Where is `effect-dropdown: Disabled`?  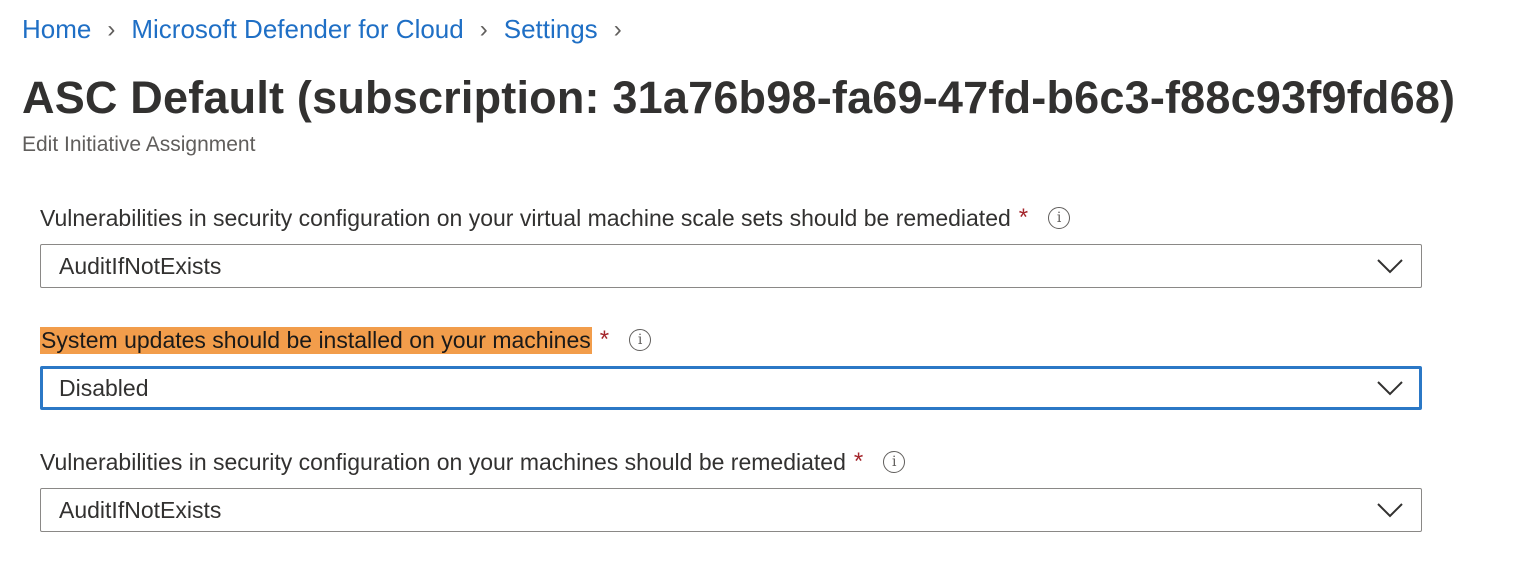 effect-dropdown: Disabled is located at coordinates (731, 388).